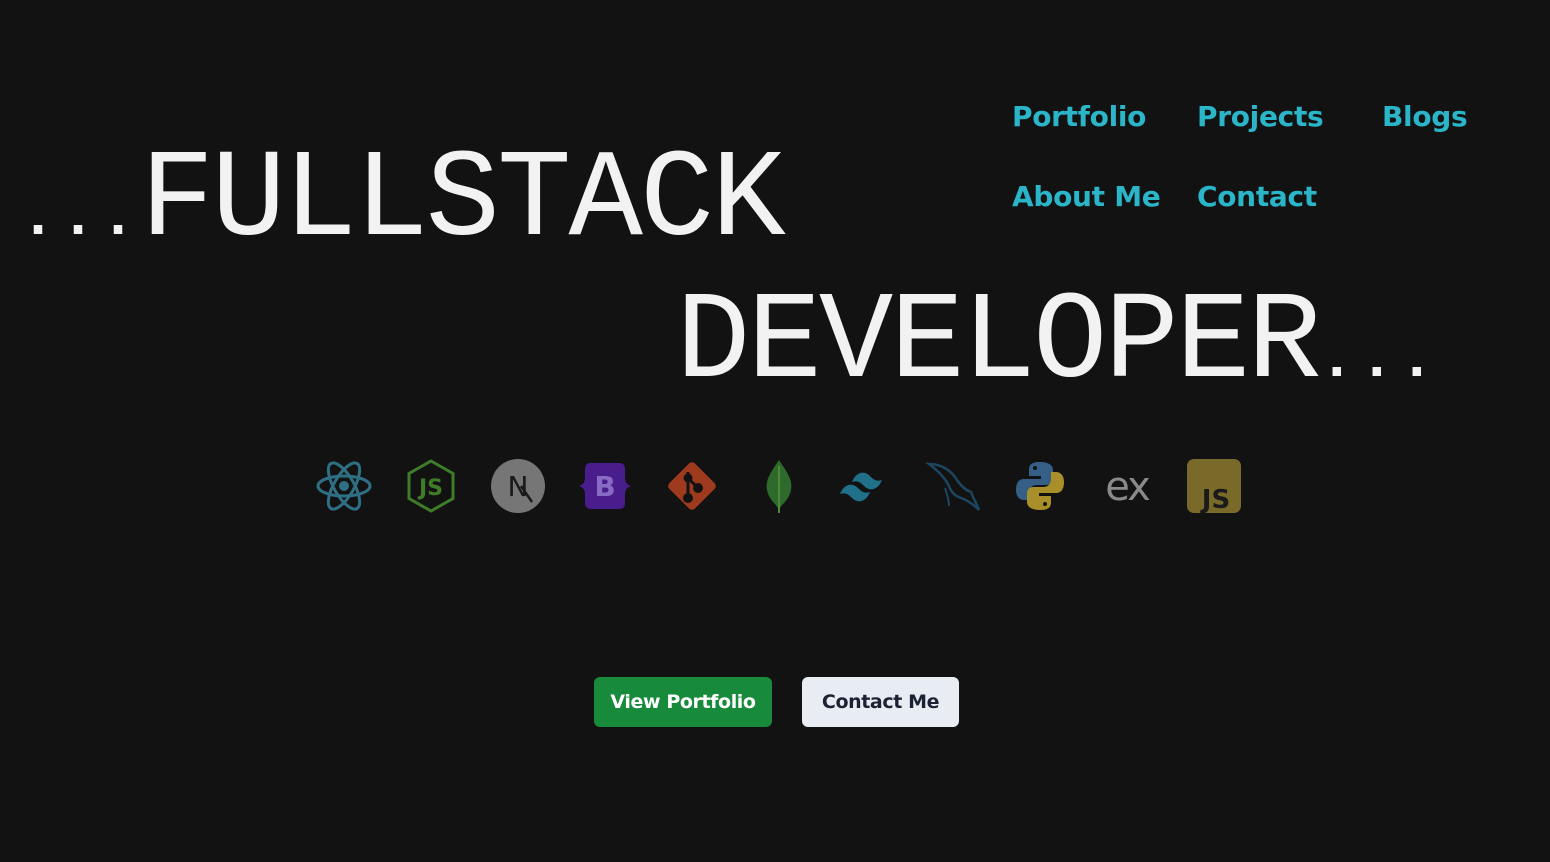  Describe the element at coordinates (1257, 197) in the screenshot. I see `nav-link-contact: Contact` at that location.